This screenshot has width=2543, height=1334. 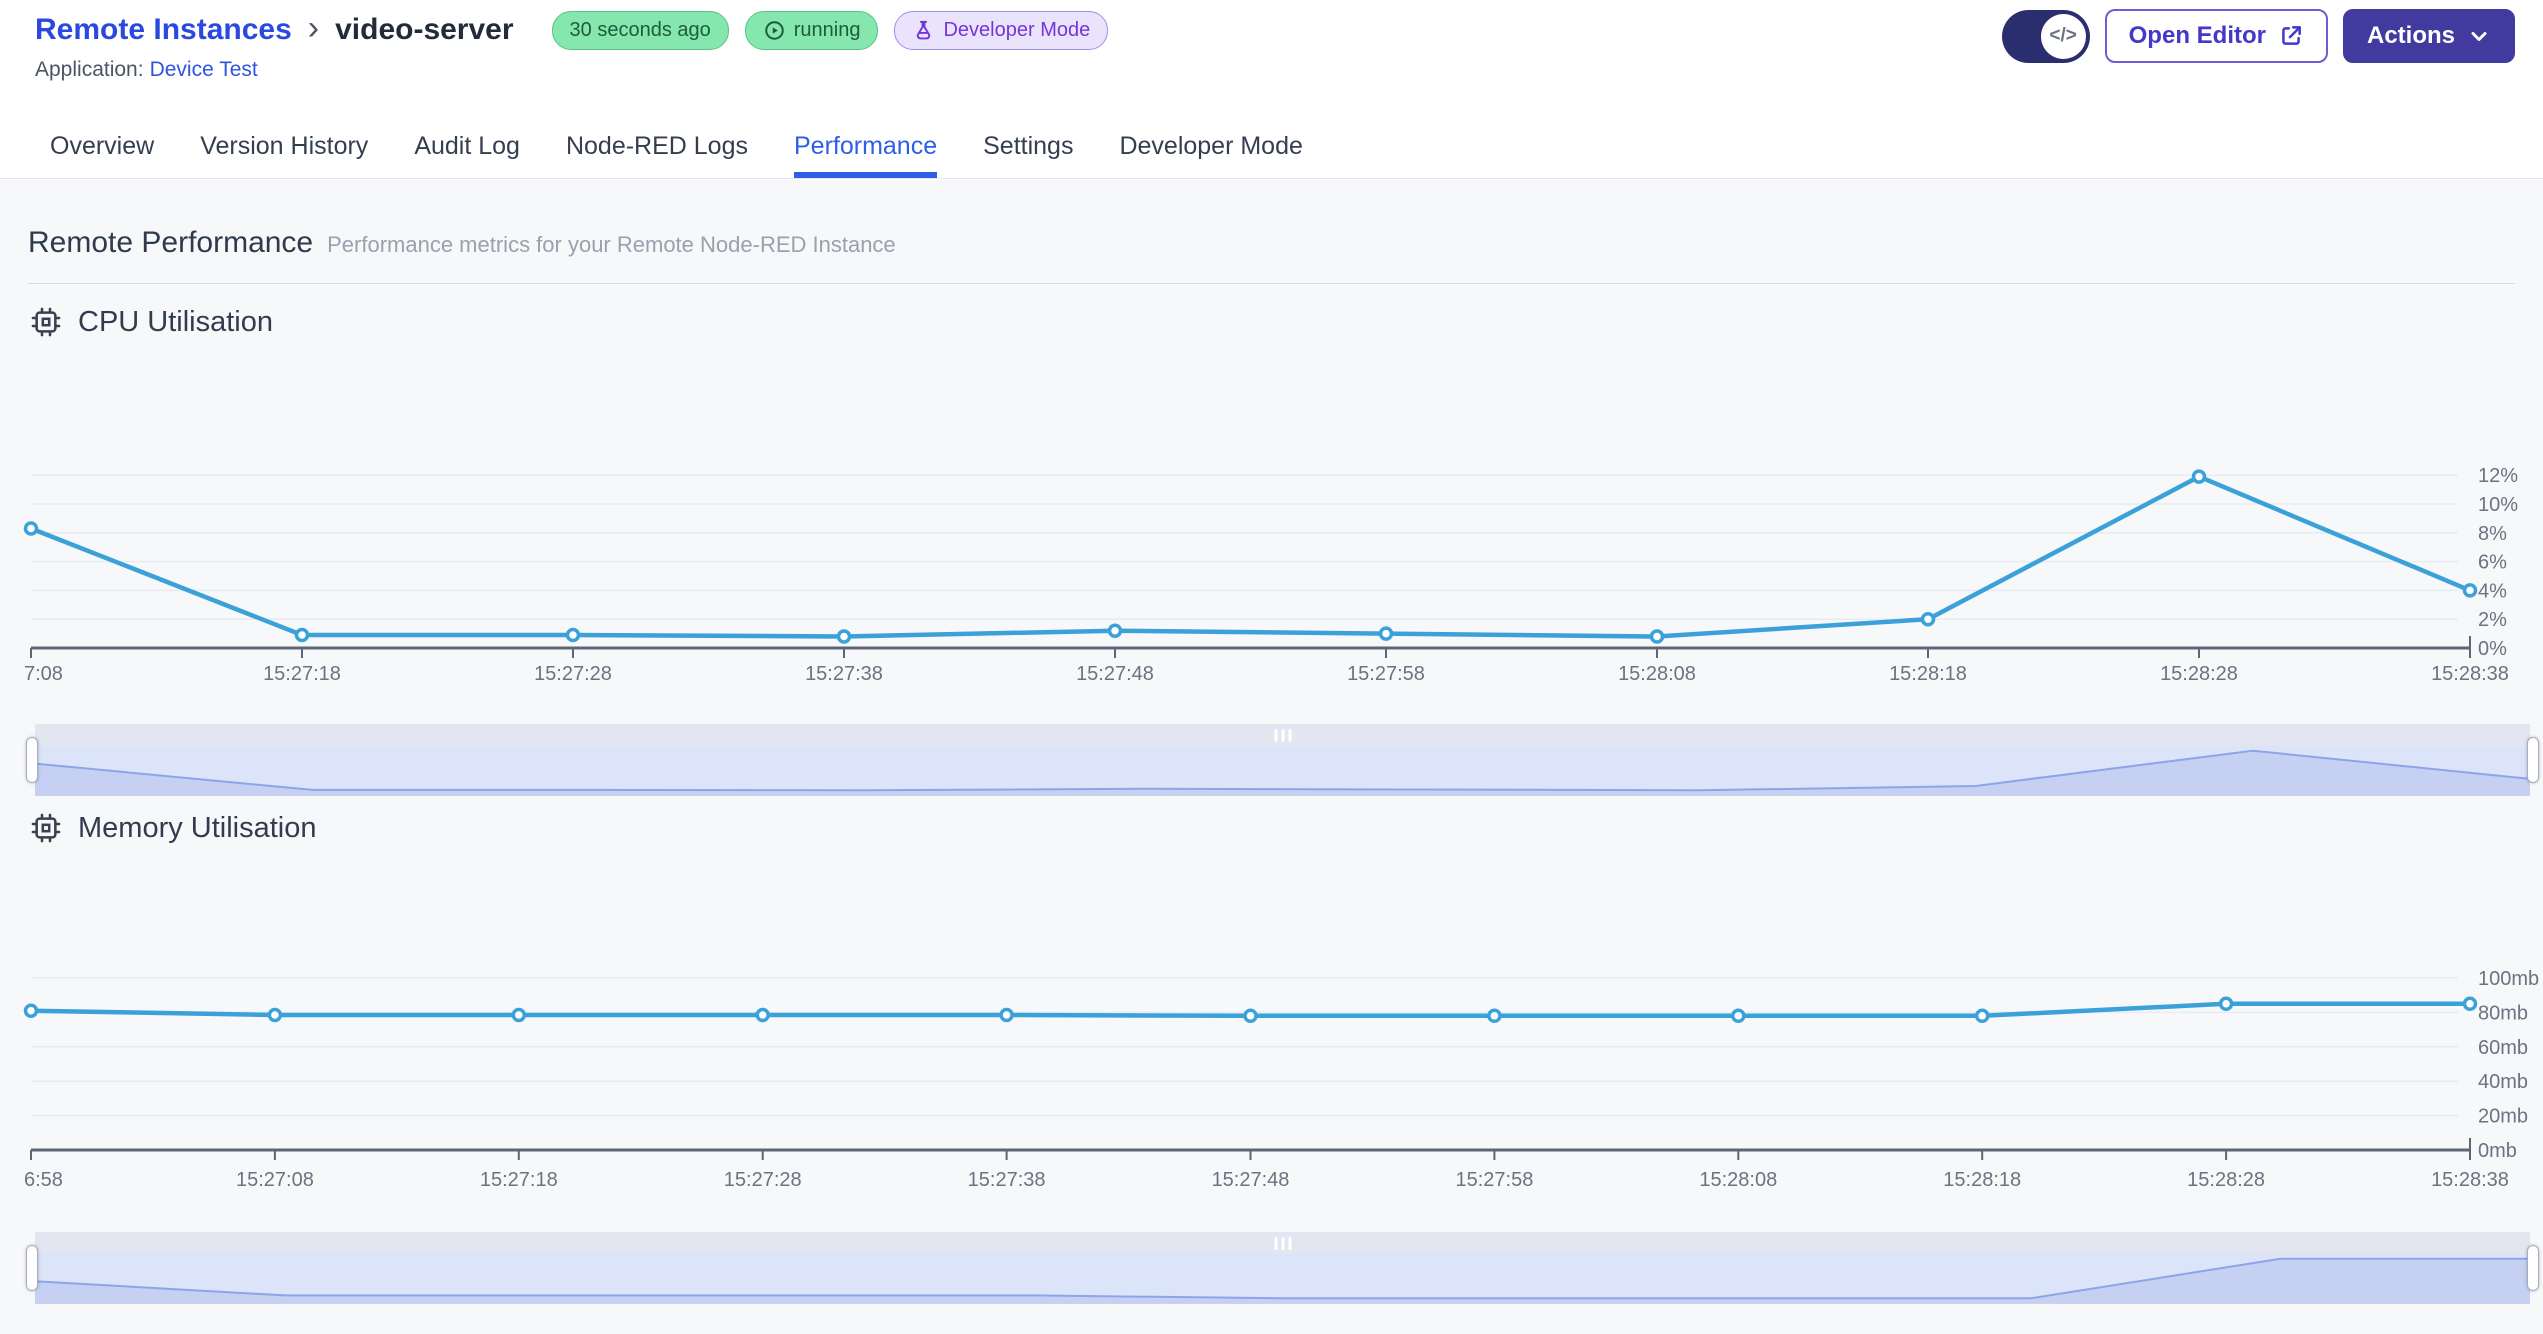 What do you see at coordinates (2479, 36) in the screenshot?
I see `chevron-down-icon` at bounding box center [2479, 36].